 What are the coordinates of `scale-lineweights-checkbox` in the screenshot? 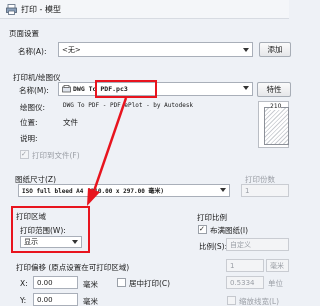 It's located at (231, 300).